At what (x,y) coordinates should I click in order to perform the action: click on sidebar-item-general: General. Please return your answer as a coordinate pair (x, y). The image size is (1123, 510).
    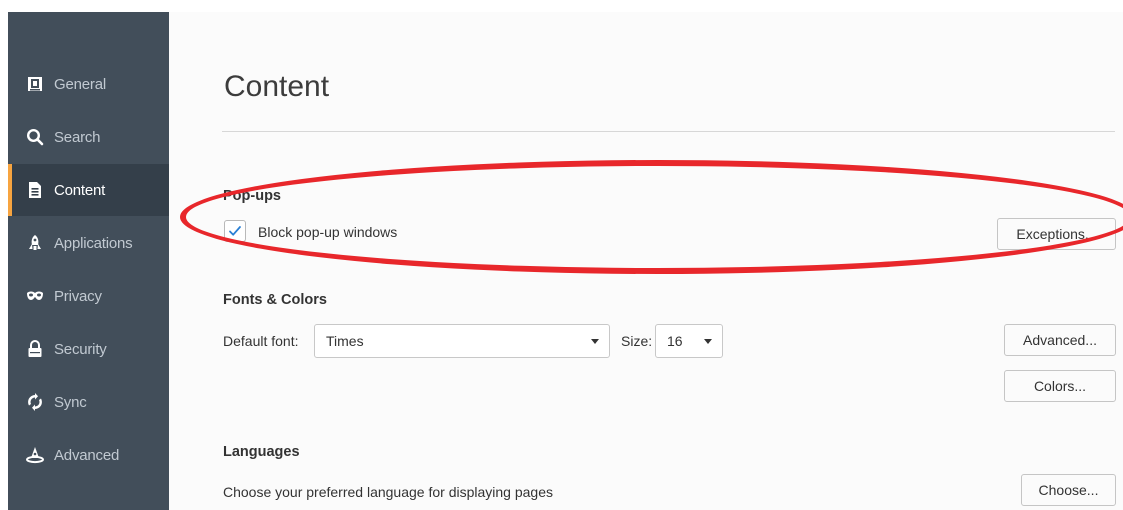
    Looking at the image, I should click on (88, 84).